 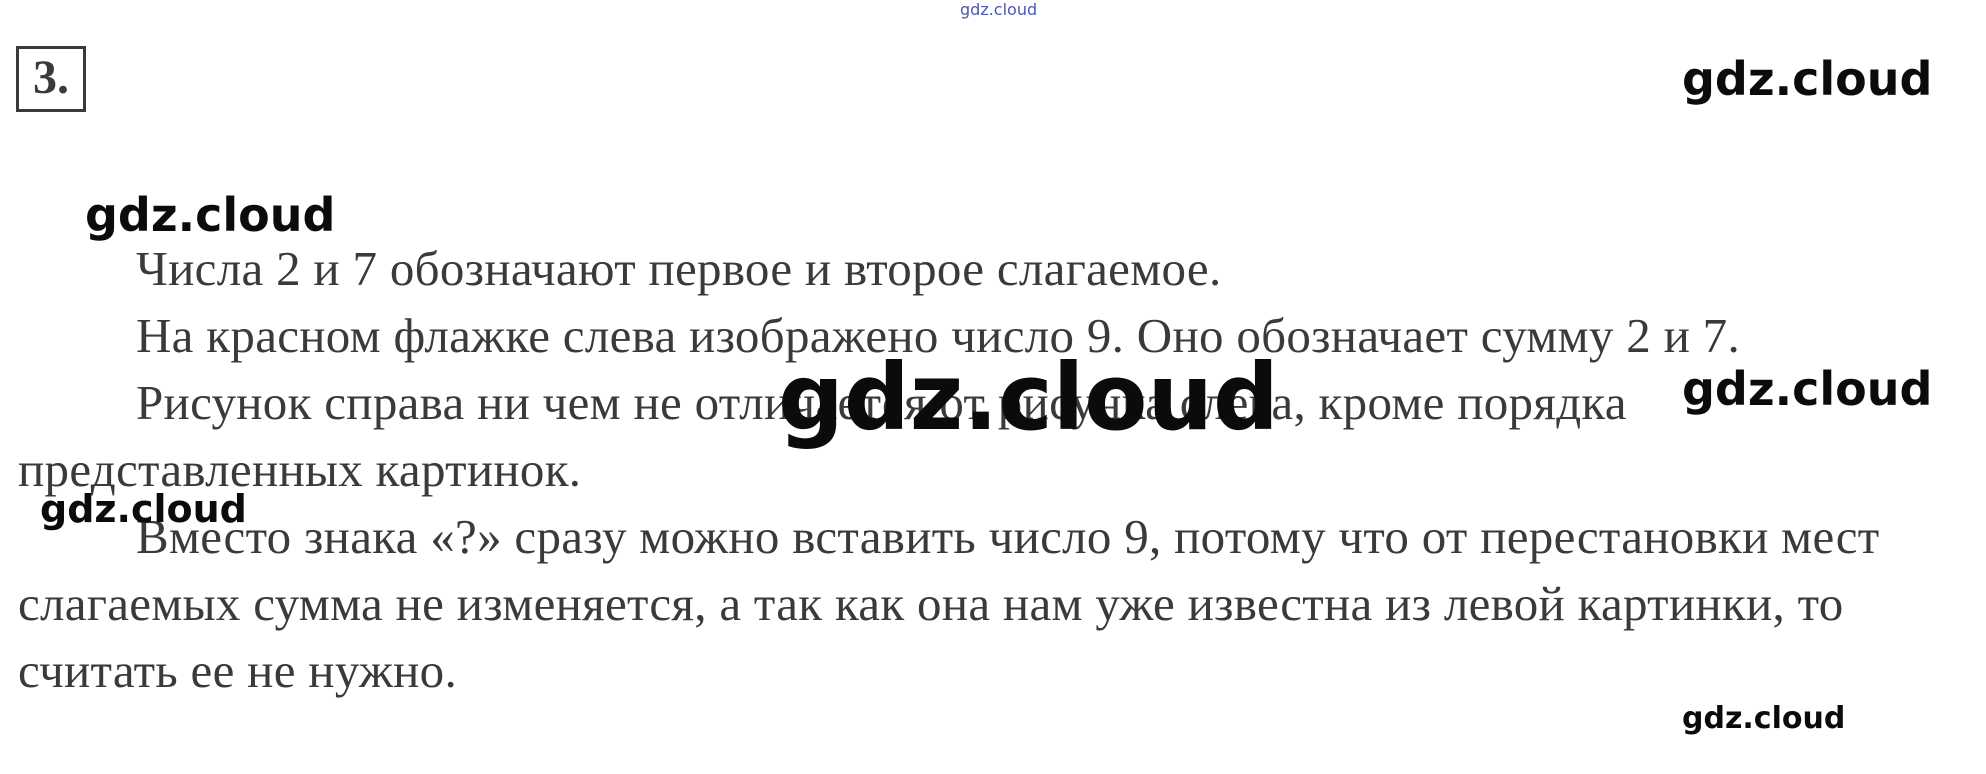 What do you see at coordinates (1764, 718) in the screenshot?
I see `watermark-bottom-right: gdz.cloud` at bounding box center [1764, 718].